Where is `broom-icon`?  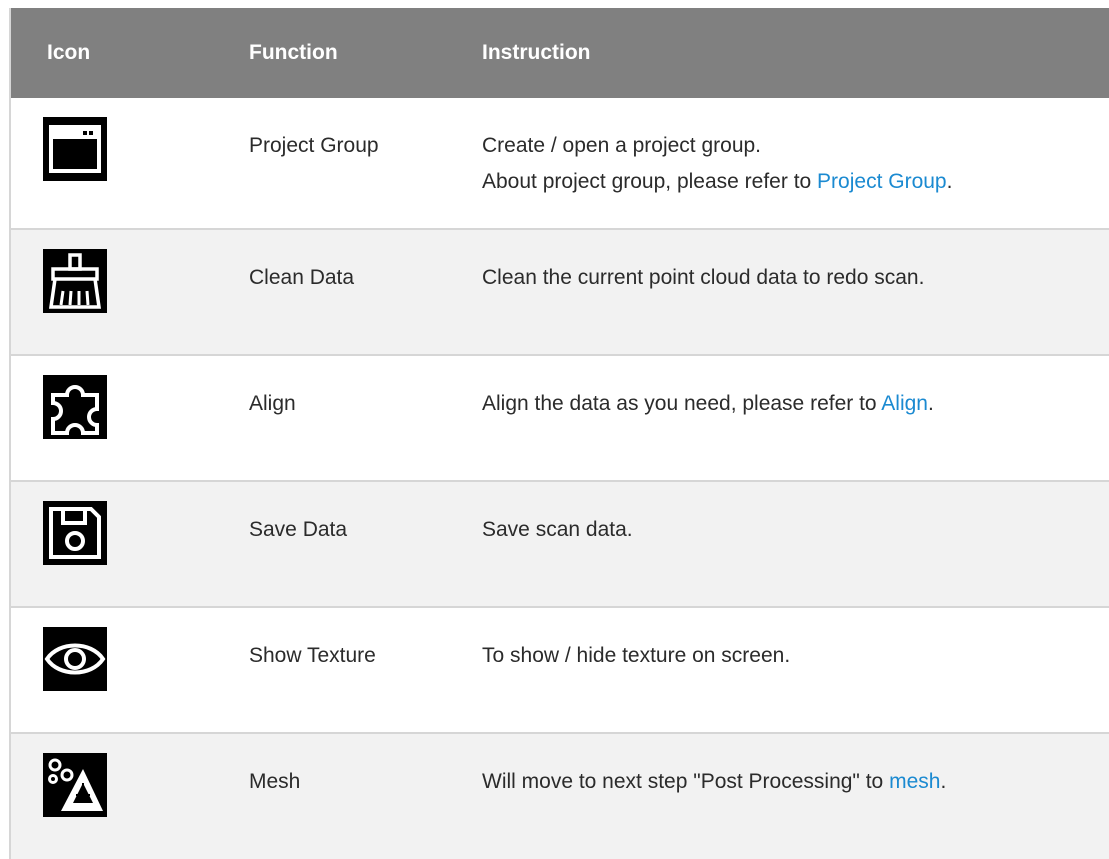 broom-icon is located at coordinates (75, 281).